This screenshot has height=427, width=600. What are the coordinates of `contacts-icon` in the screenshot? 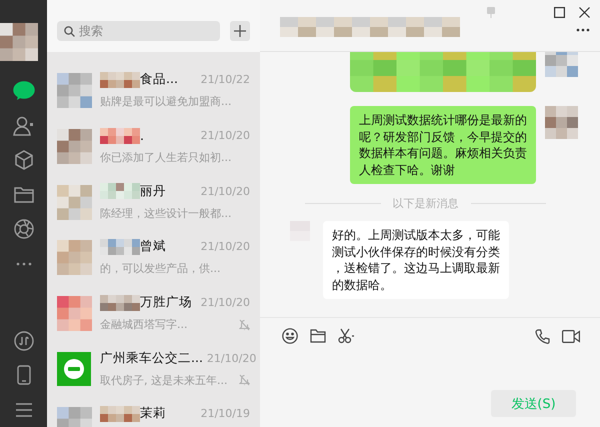 It's located at (23, 126).